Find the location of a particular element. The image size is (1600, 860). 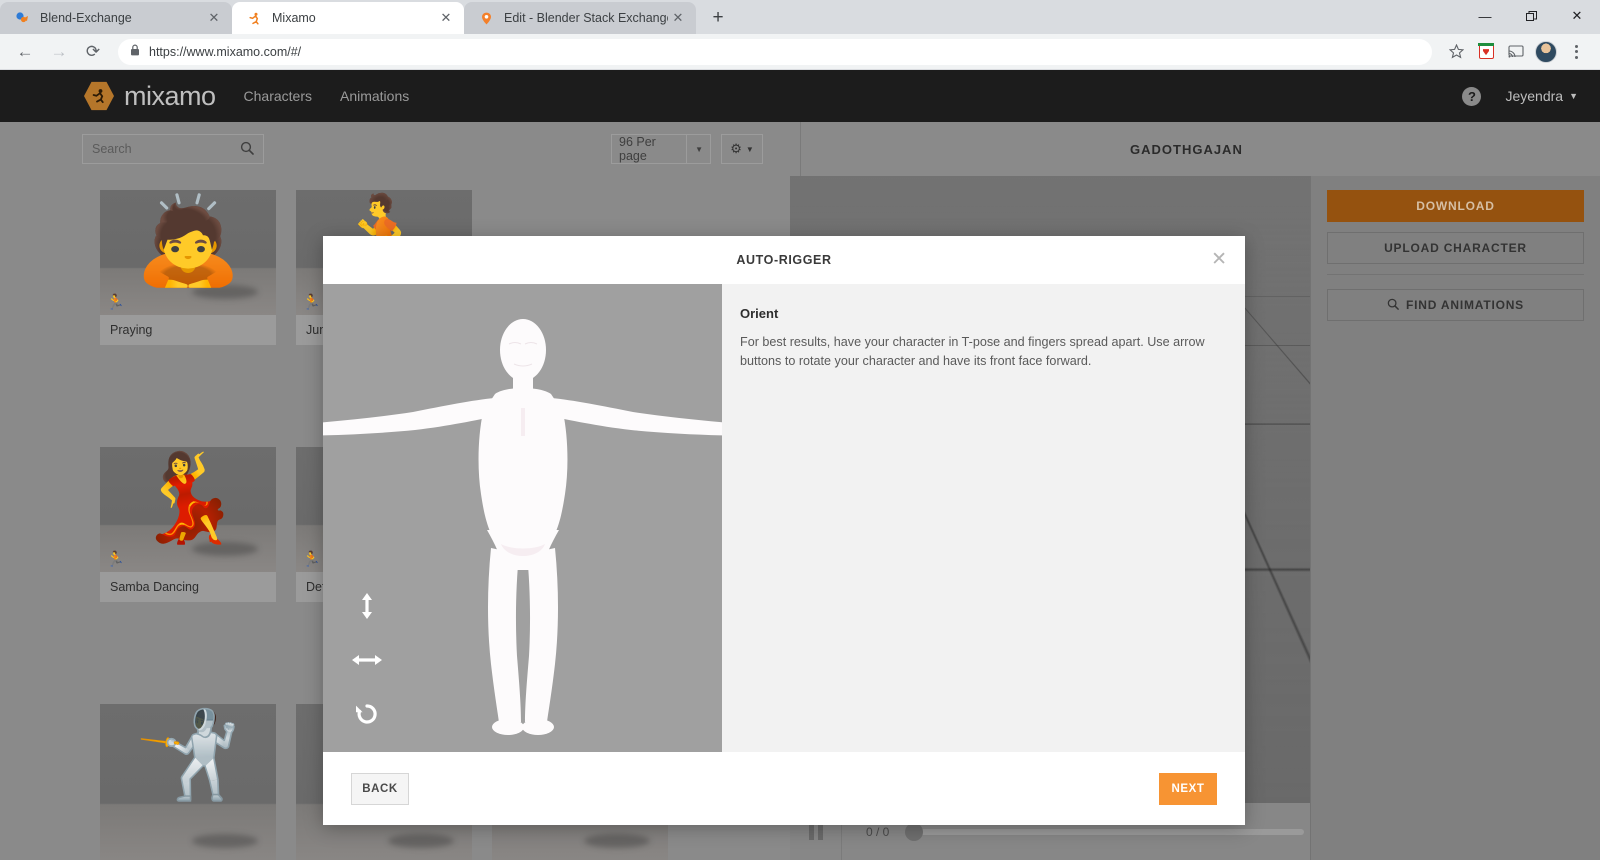

back-button: BACK is located at coordinates (380, 788).